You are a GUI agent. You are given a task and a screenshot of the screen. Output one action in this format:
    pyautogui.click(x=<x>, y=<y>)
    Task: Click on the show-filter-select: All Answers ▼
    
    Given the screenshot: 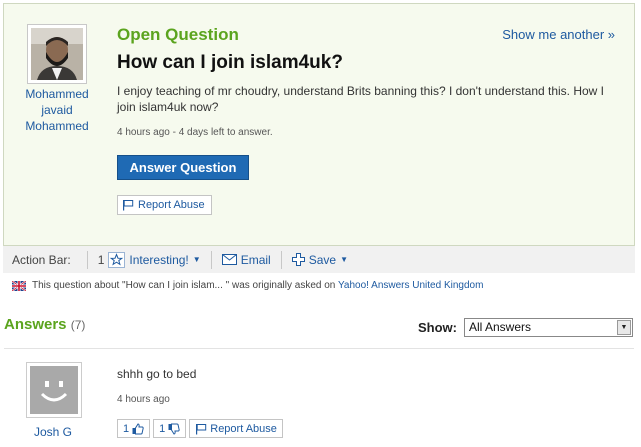 What is the action you would take?
    pyautogui.click(x=548, y=327)
    